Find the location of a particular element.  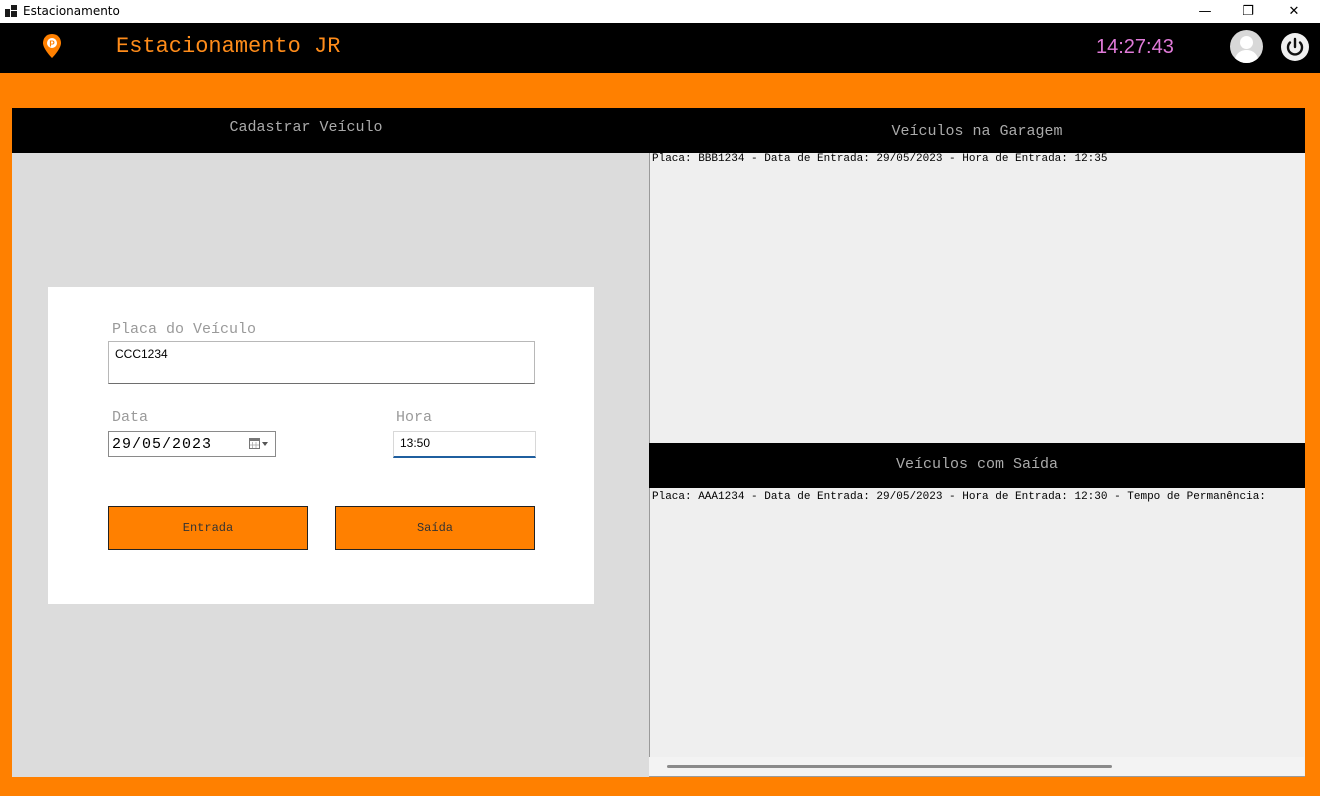

svg-text: P is located at coordinates (52, 44).